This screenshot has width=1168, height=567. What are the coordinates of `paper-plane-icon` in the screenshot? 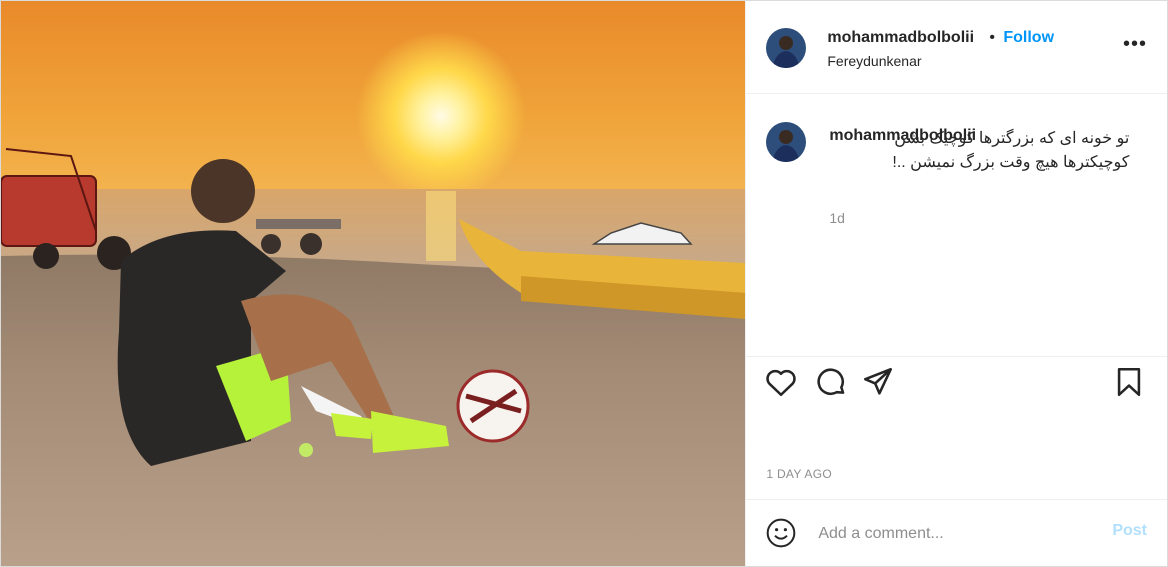 It's located at (878, 381).